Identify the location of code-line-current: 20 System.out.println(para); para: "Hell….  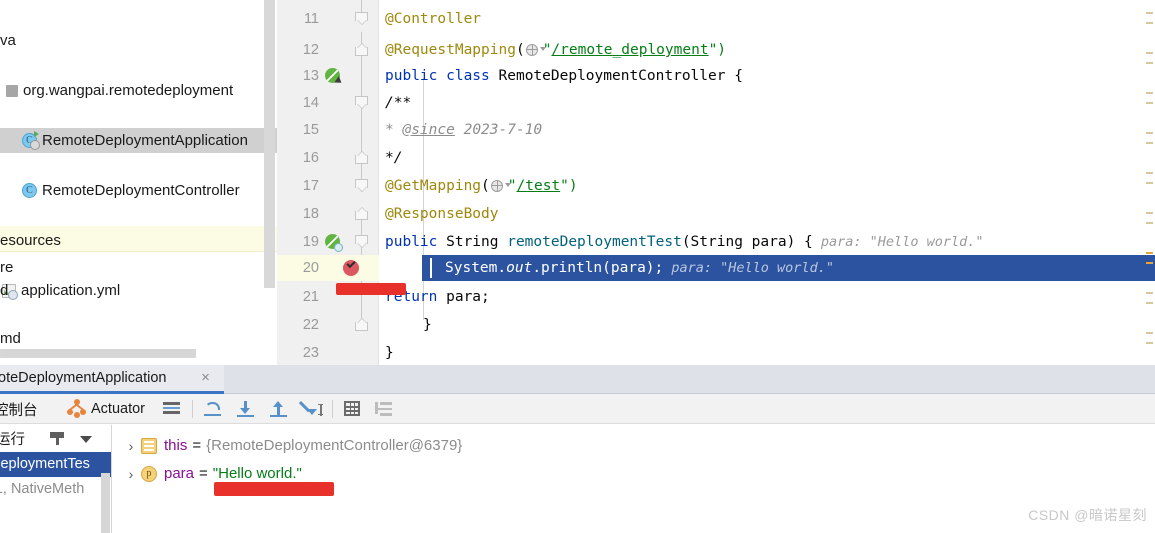
(716, 268).